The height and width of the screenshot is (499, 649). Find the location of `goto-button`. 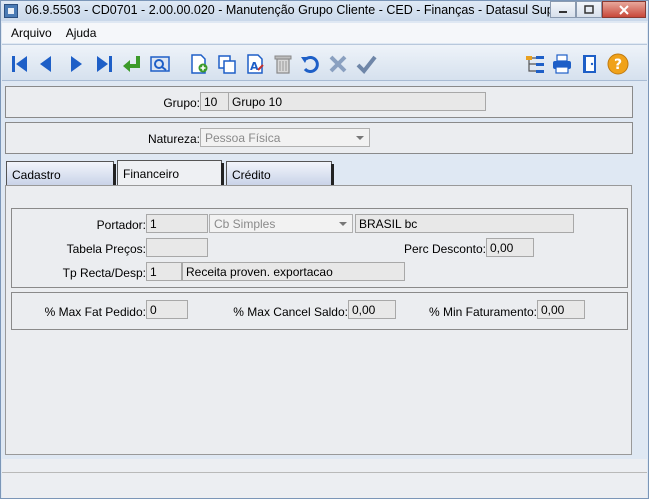

goto-button is located at coordinates (132, 64).